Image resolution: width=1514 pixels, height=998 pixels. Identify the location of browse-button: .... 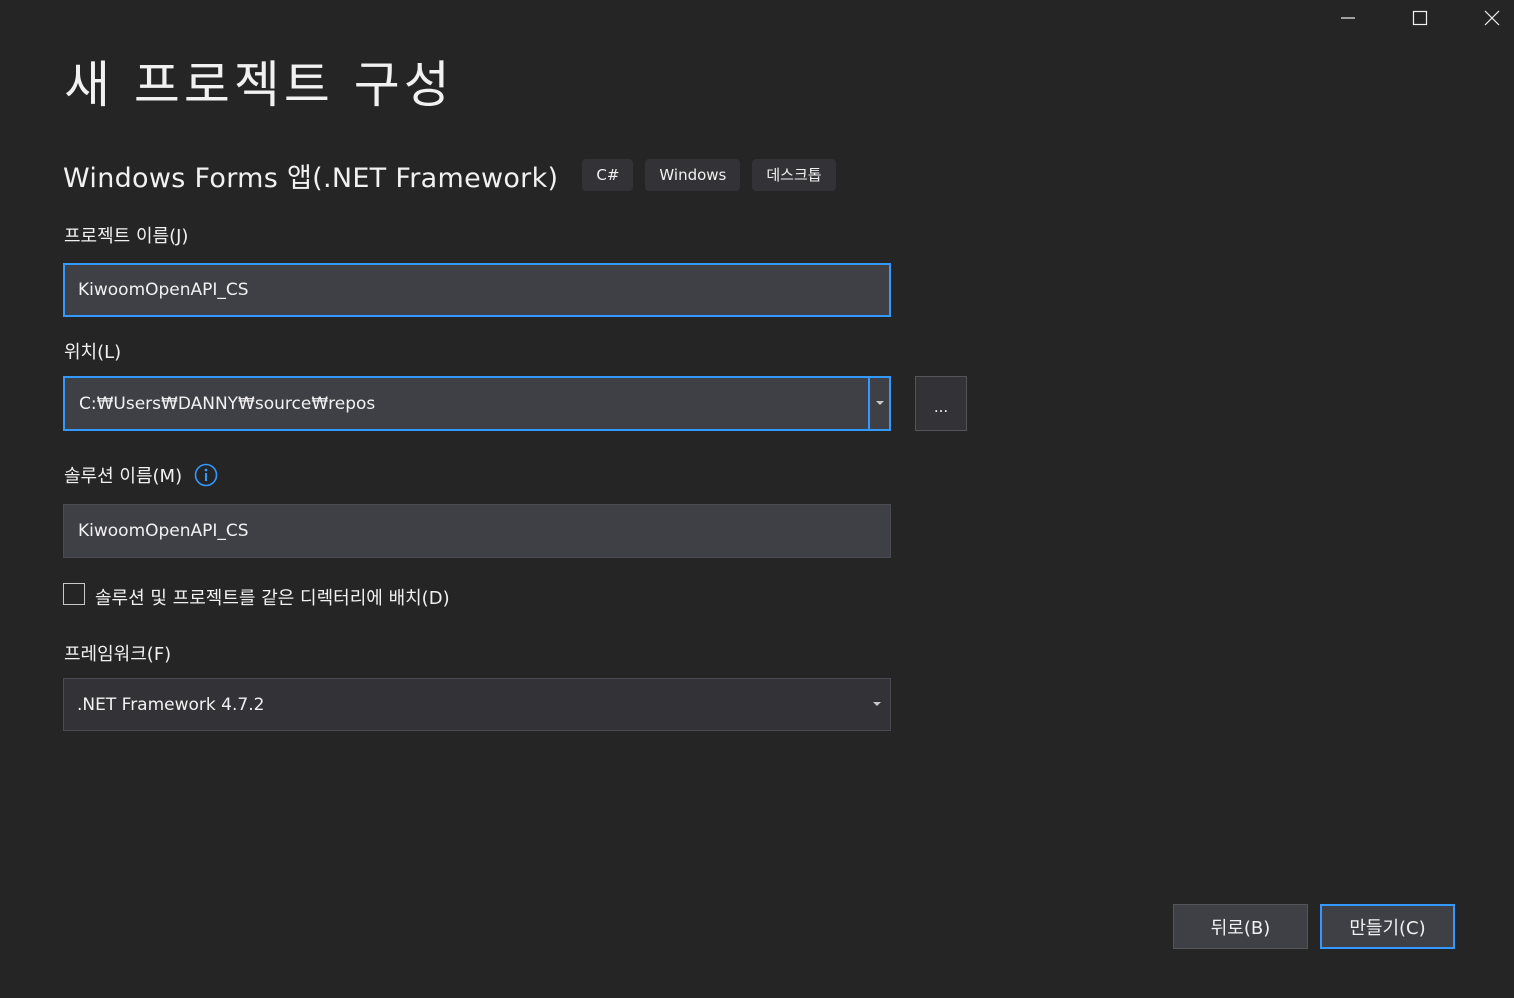
(941, 403).